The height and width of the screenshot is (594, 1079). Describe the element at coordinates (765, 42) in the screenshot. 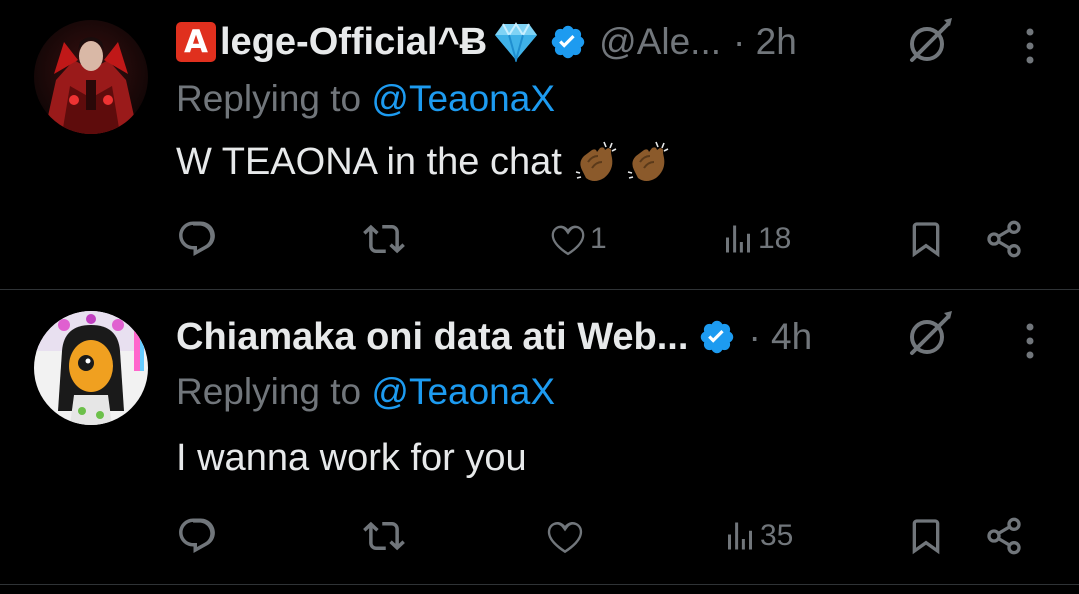

I see `timestamp: · 2h` at that location.